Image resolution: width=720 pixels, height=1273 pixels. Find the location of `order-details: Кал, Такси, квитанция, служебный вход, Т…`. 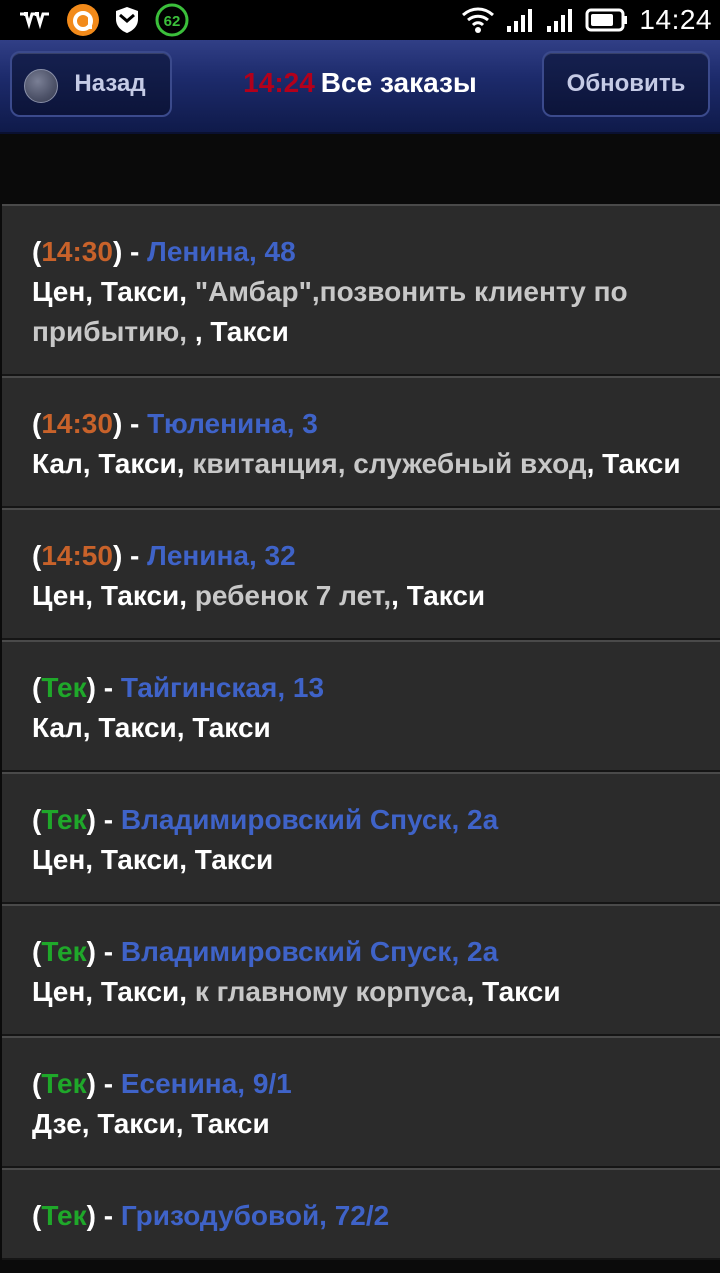

order-details: Кал, Такси, квитанция, служебный вход, Т… is located at coordinates (356, 463).